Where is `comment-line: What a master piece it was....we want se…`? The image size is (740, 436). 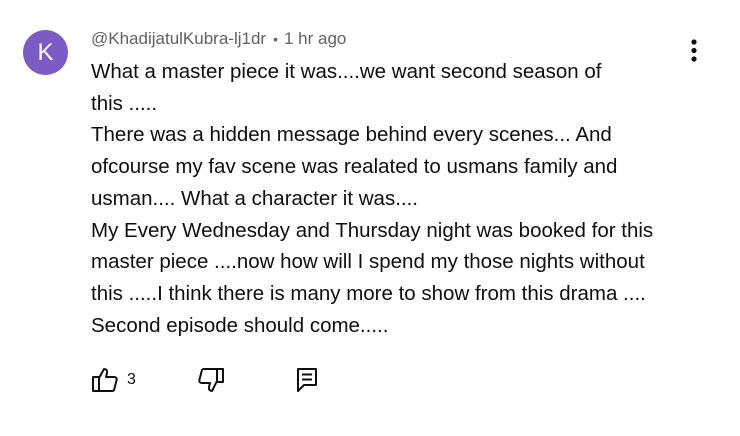
comment-line: What a master piece it was....we want se… is located at coordinates (346, 71).